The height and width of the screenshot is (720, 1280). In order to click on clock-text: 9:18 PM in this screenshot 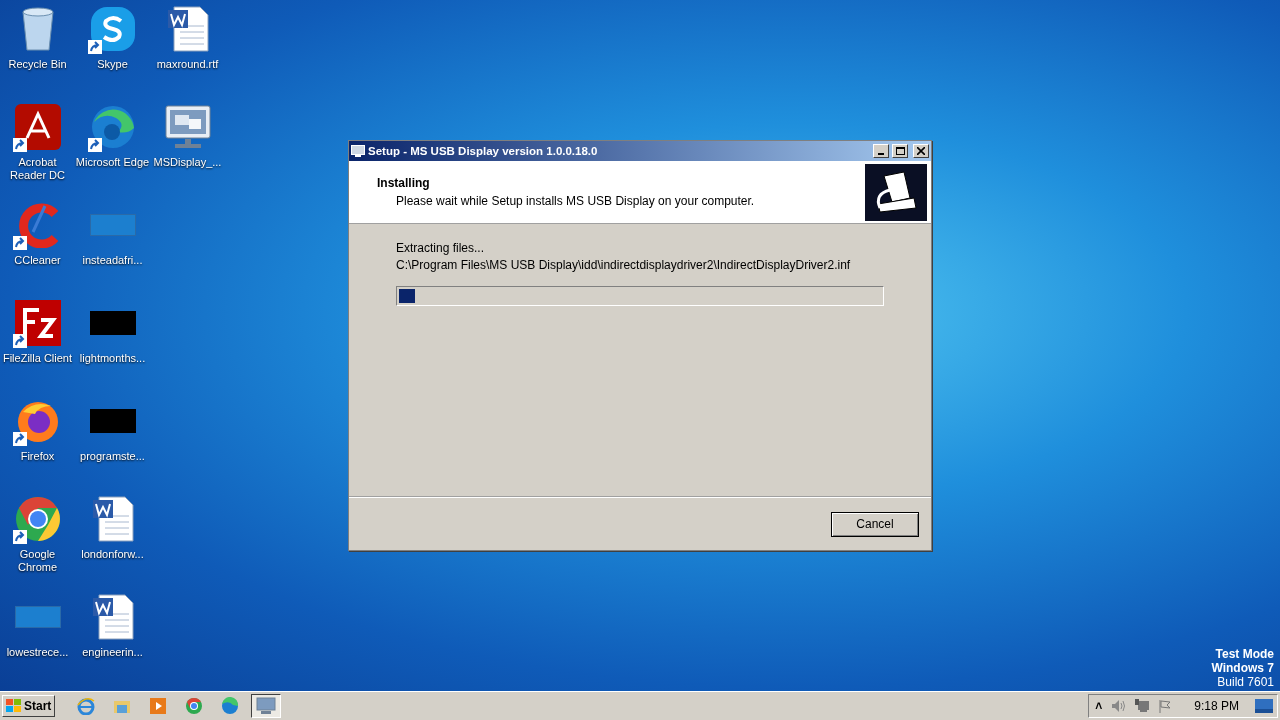, I will do `click(1216, 706)`.